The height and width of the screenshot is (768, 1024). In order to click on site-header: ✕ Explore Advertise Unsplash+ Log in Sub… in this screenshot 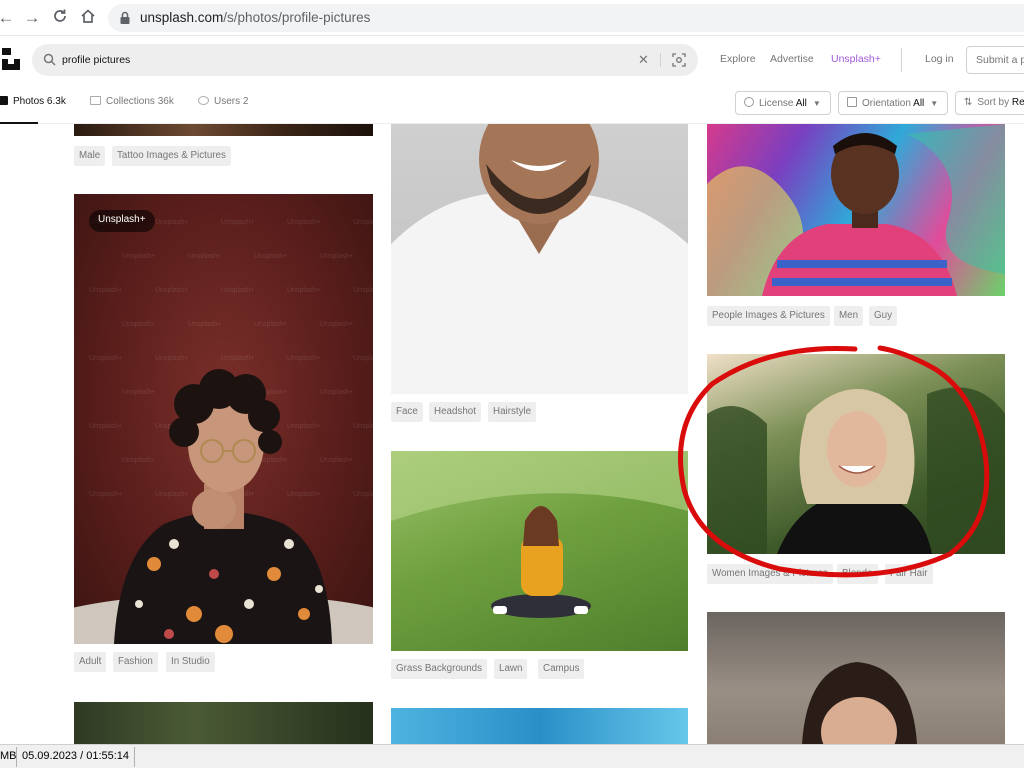, I will do `click(512, 60)`.